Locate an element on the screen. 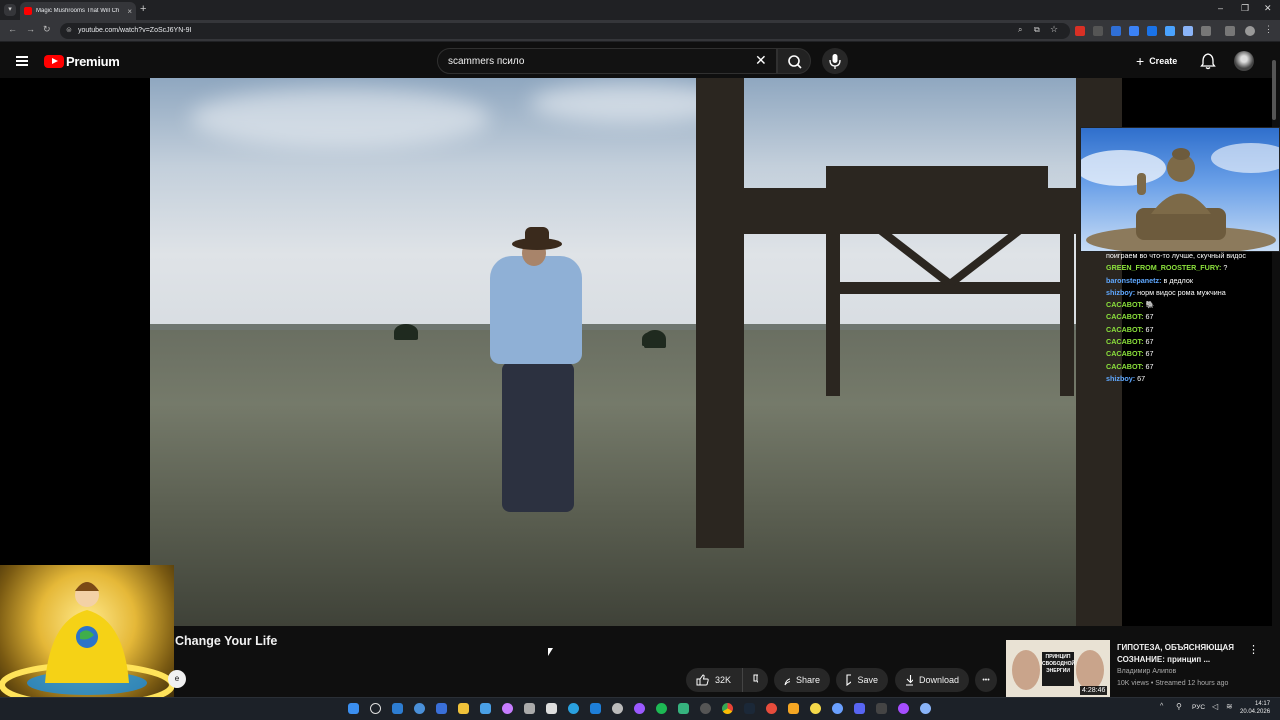 The image size is (1280, 720). zoom-icon: ⌕ is located at coordinates (1020, 30).